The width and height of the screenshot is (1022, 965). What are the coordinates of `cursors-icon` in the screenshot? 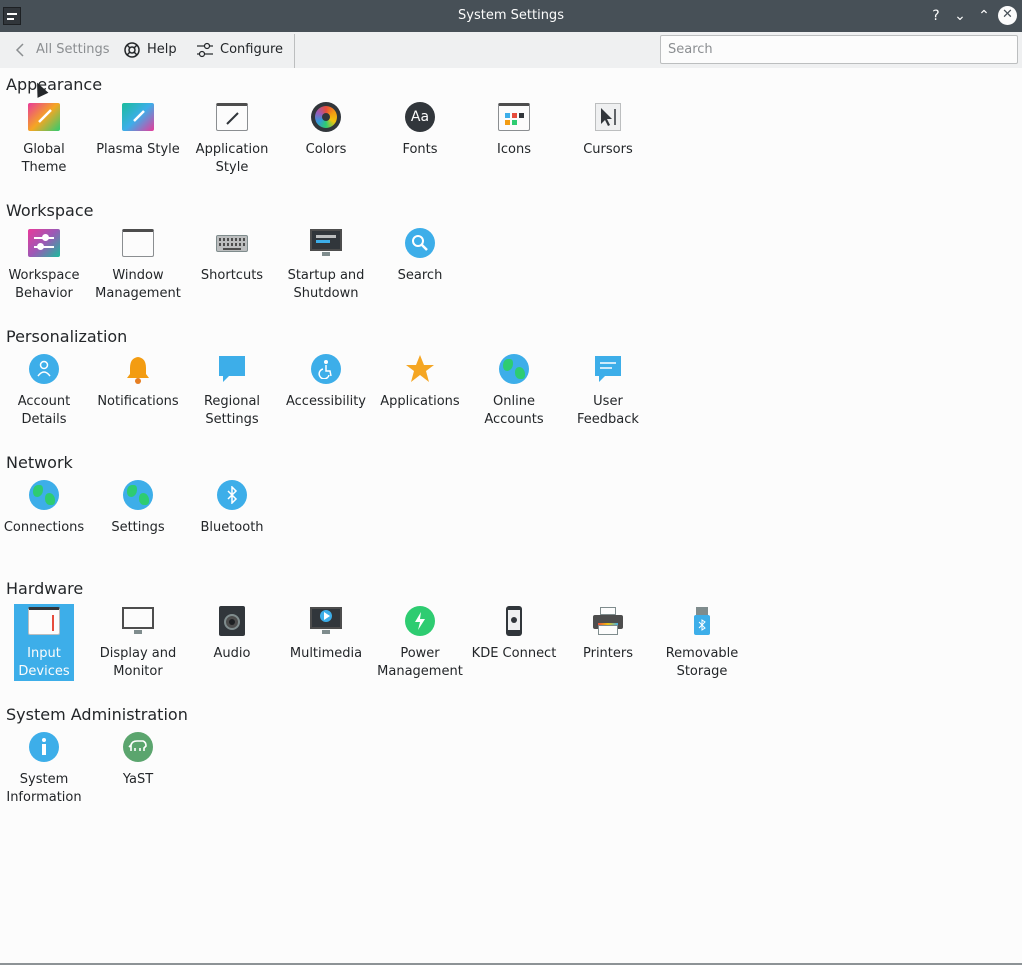 It's located at (608, 117).